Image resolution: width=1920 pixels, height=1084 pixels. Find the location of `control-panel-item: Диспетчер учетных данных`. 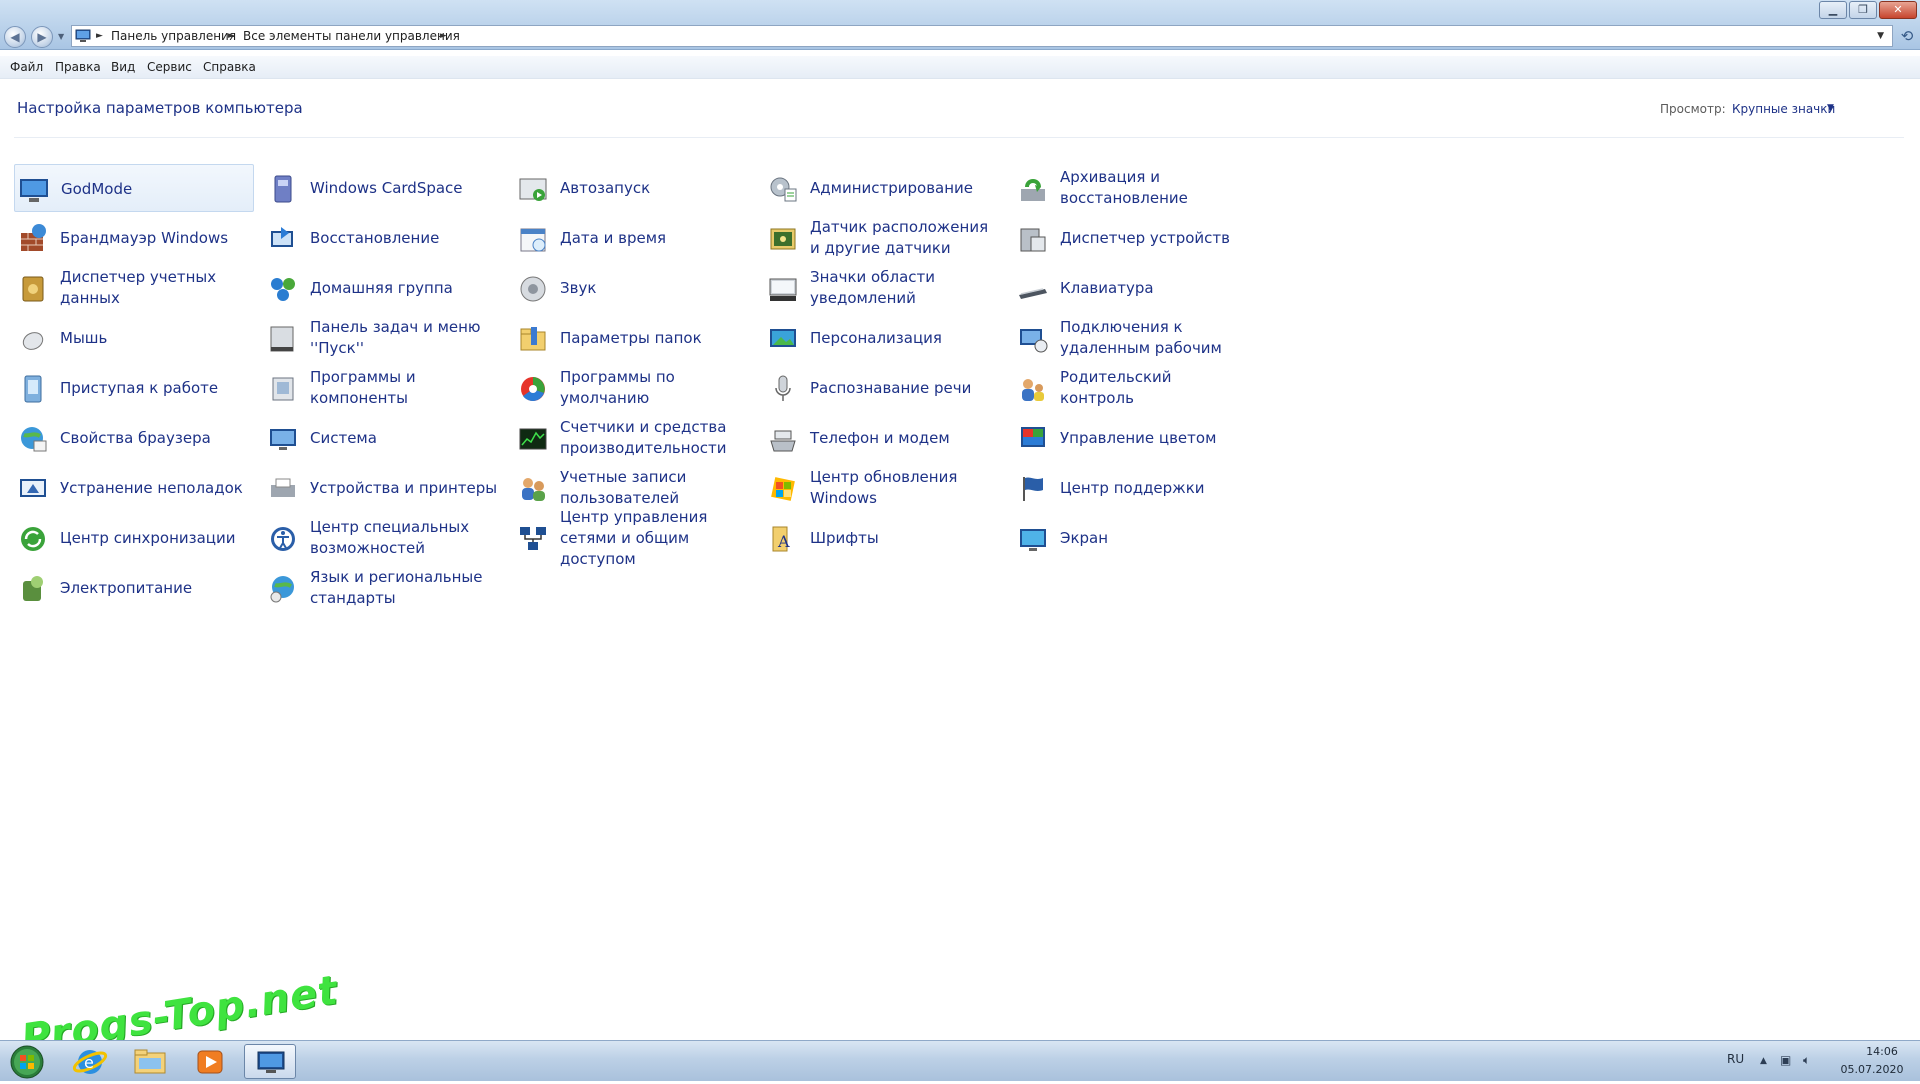

control-panel-item: Диспетчер учетных данных is located at coordinates (134, 288).